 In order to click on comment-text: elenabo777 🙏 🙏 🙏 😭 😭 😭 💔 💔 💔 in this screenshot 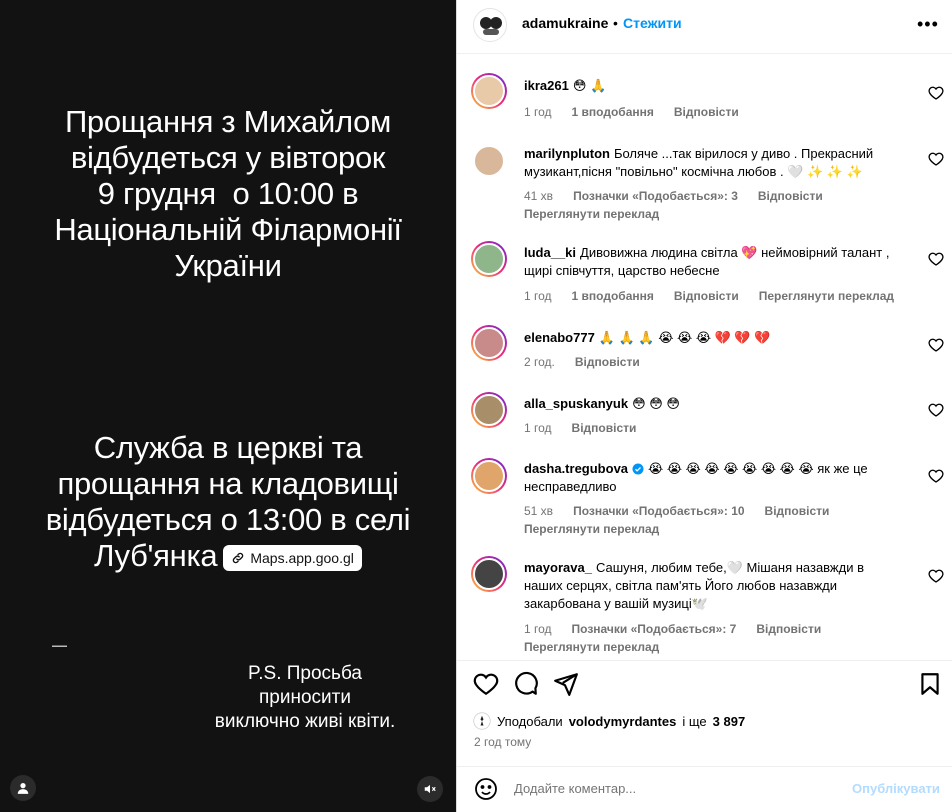, I will do `click(714, 338)`.